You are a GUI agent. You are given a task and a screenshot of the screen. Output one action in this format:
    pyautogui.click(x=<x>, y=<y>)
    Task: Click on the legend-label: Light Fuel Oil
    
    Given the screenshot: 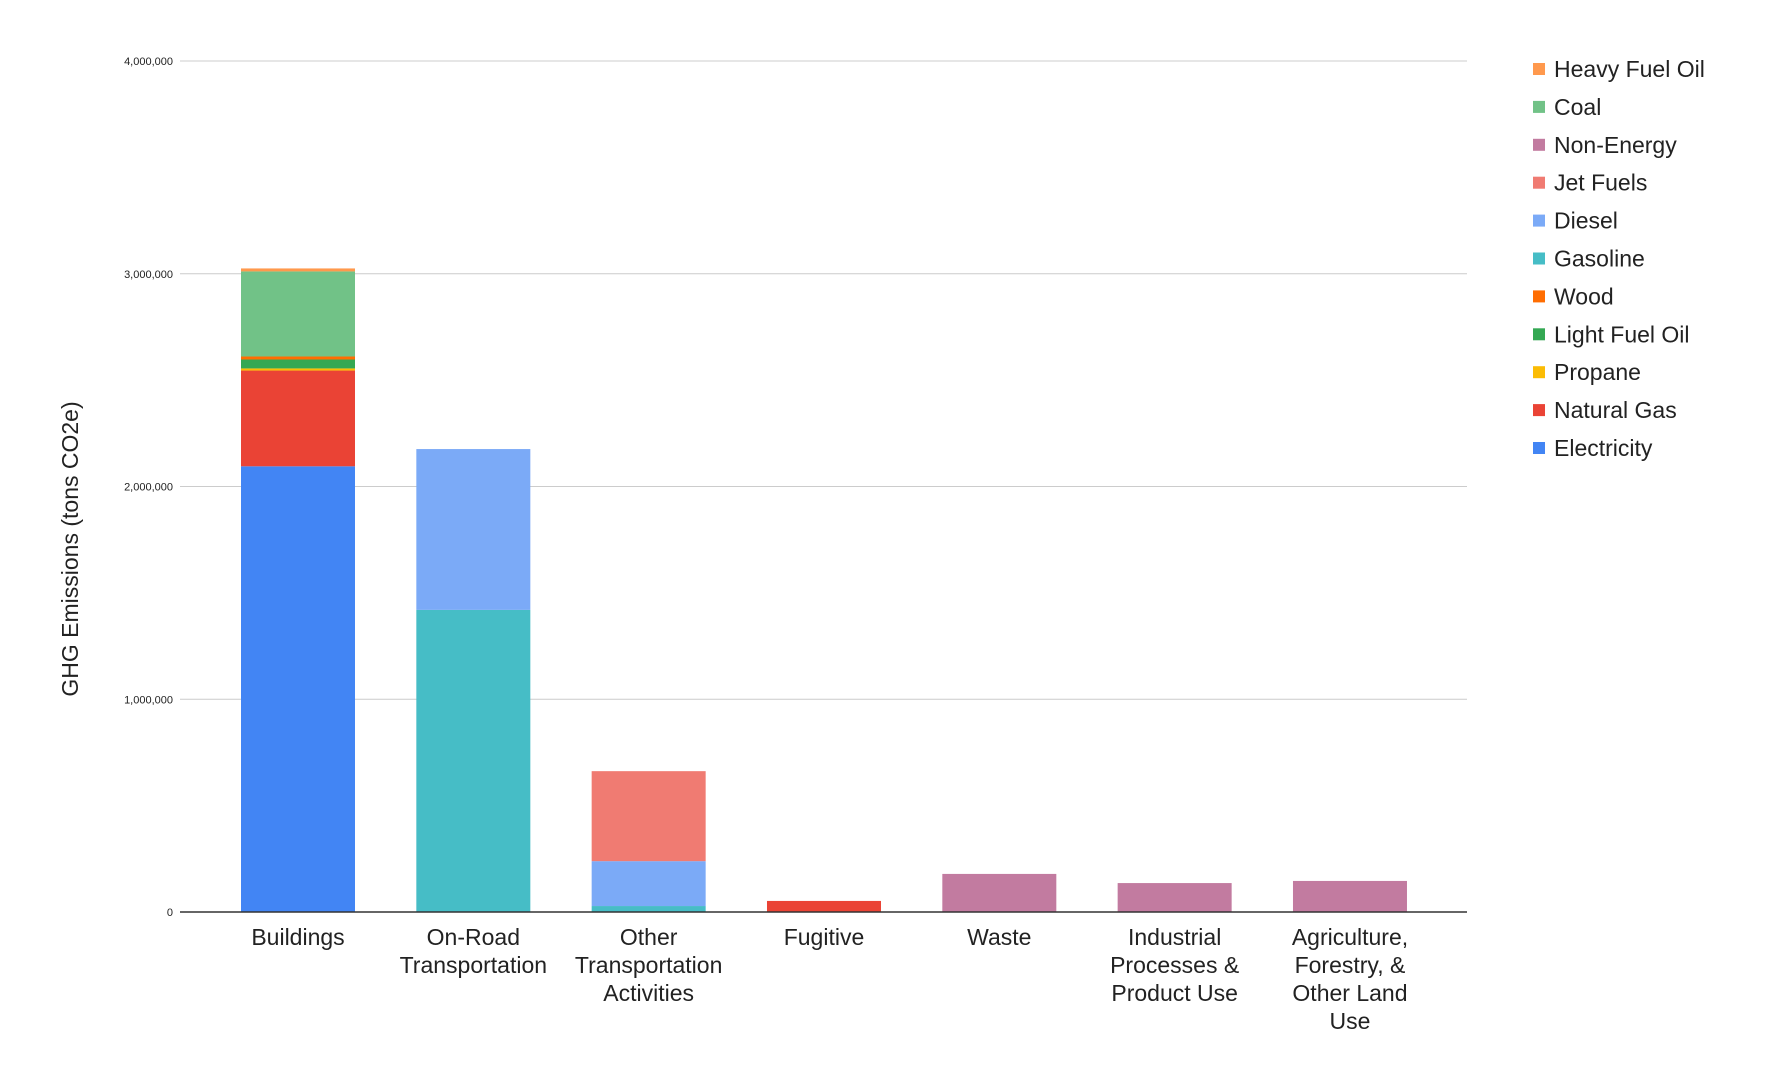 What is the action you would take?
    pyautogui.click(x=1622, y=334)
    